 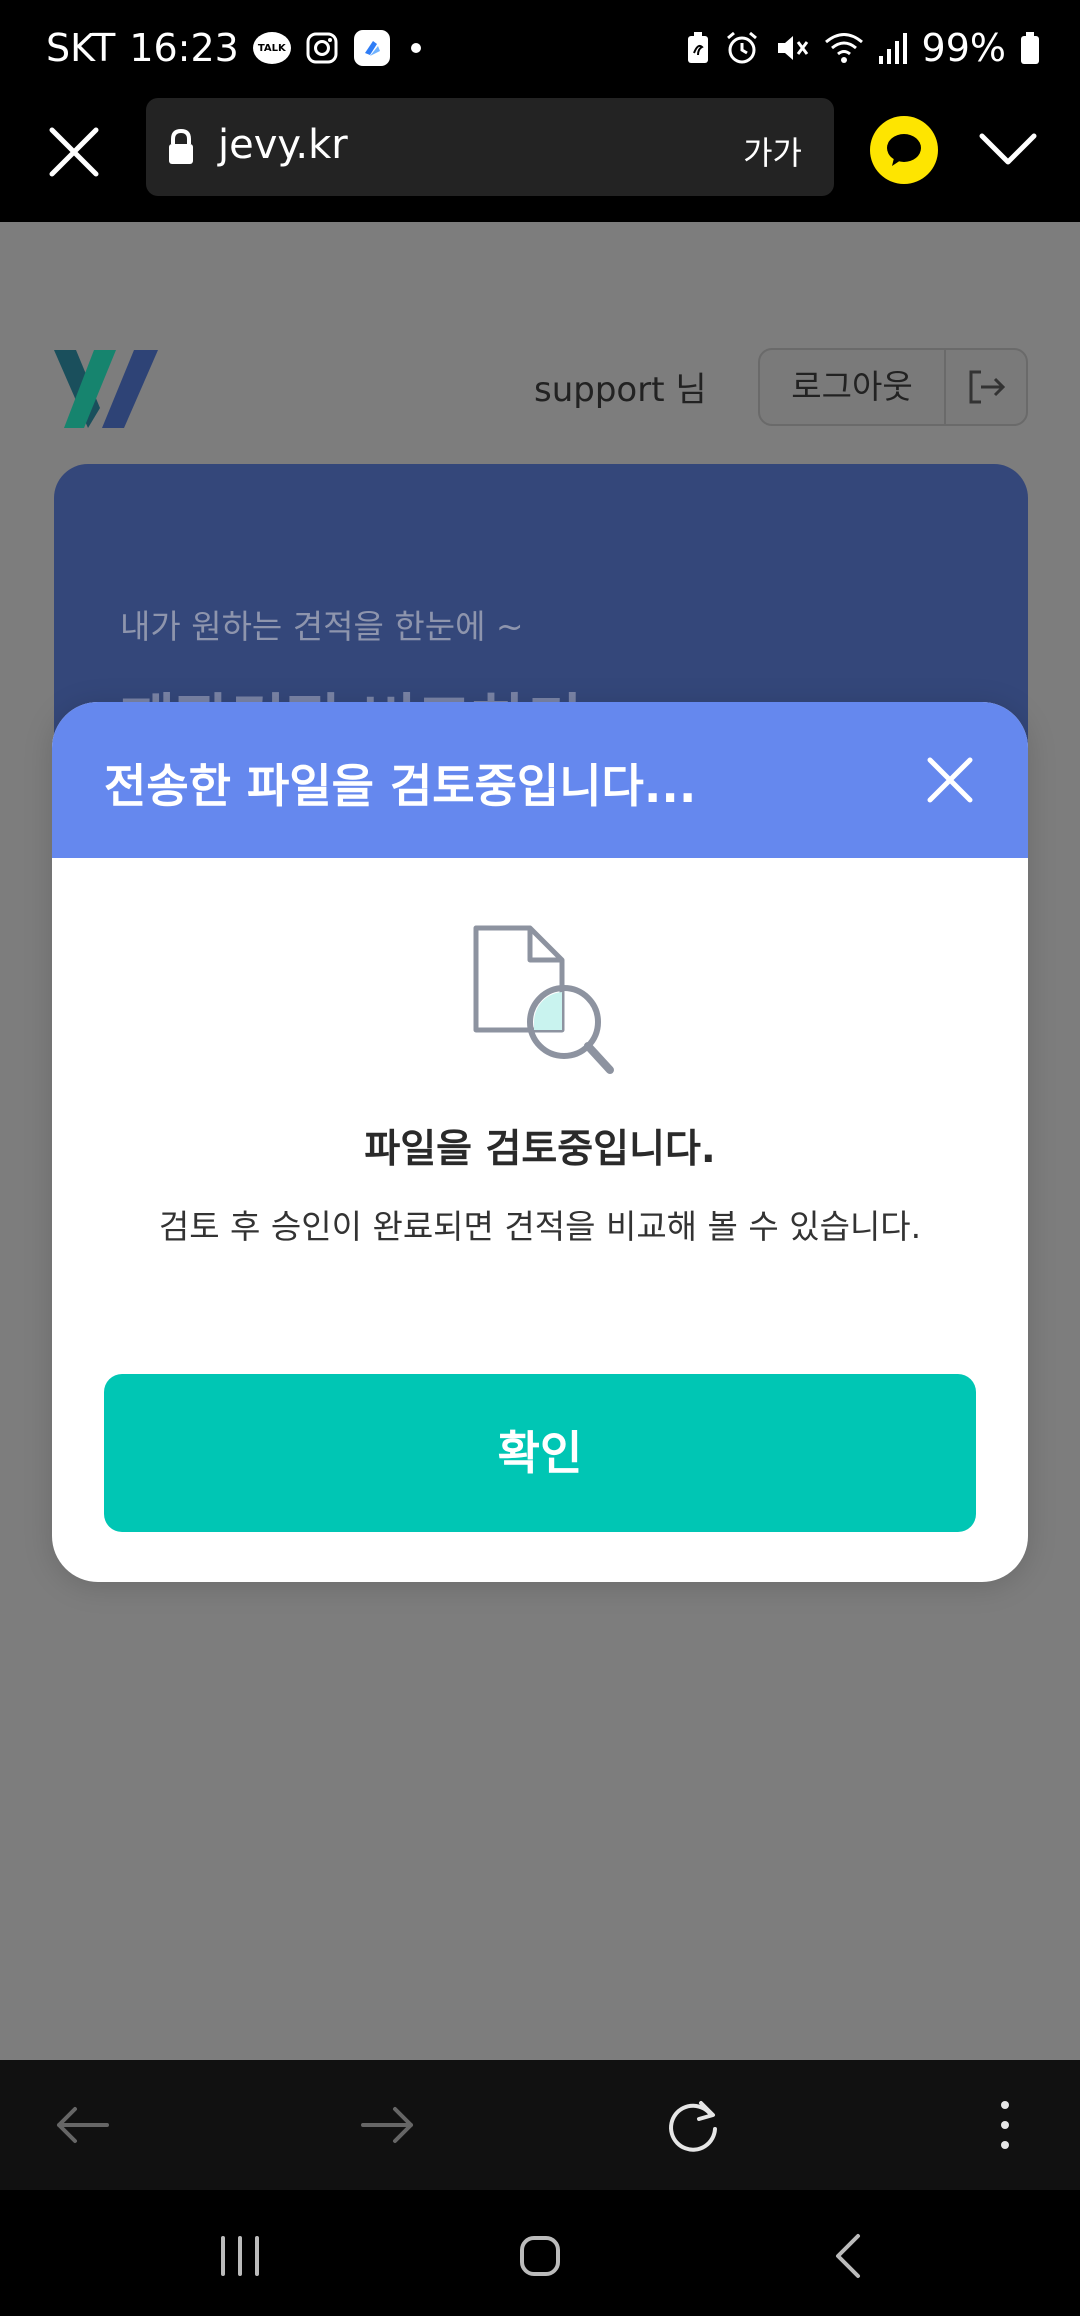 I want to click on browser-bottom-bar, so click(x=540, y=2125).